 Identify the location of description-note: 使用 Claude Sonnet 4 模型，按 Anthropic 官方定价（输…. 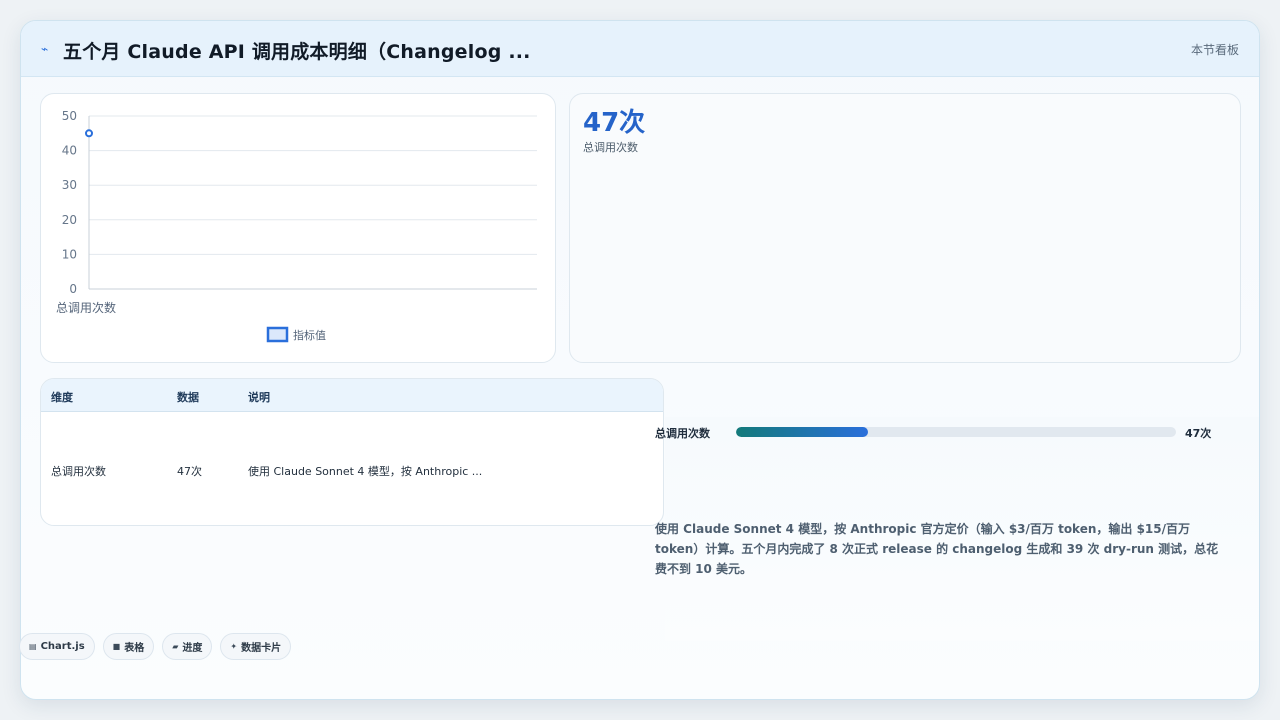
(937, 549).